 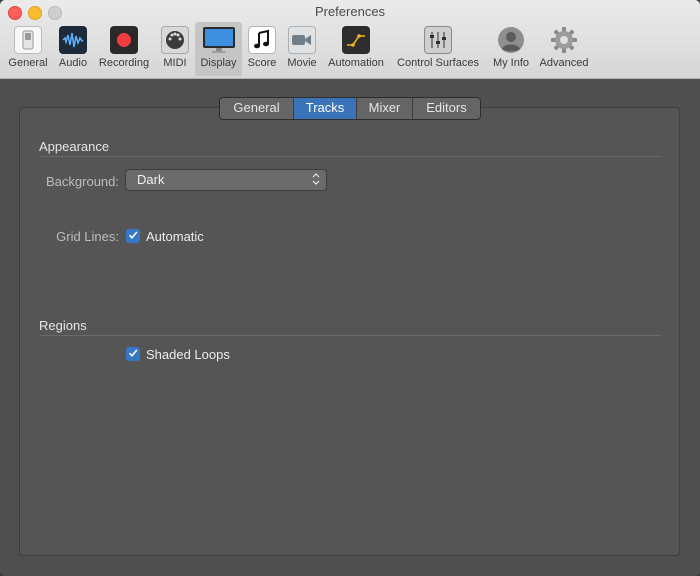 I want to click on toolbar-label: My Info, so click(x=511, y=63).